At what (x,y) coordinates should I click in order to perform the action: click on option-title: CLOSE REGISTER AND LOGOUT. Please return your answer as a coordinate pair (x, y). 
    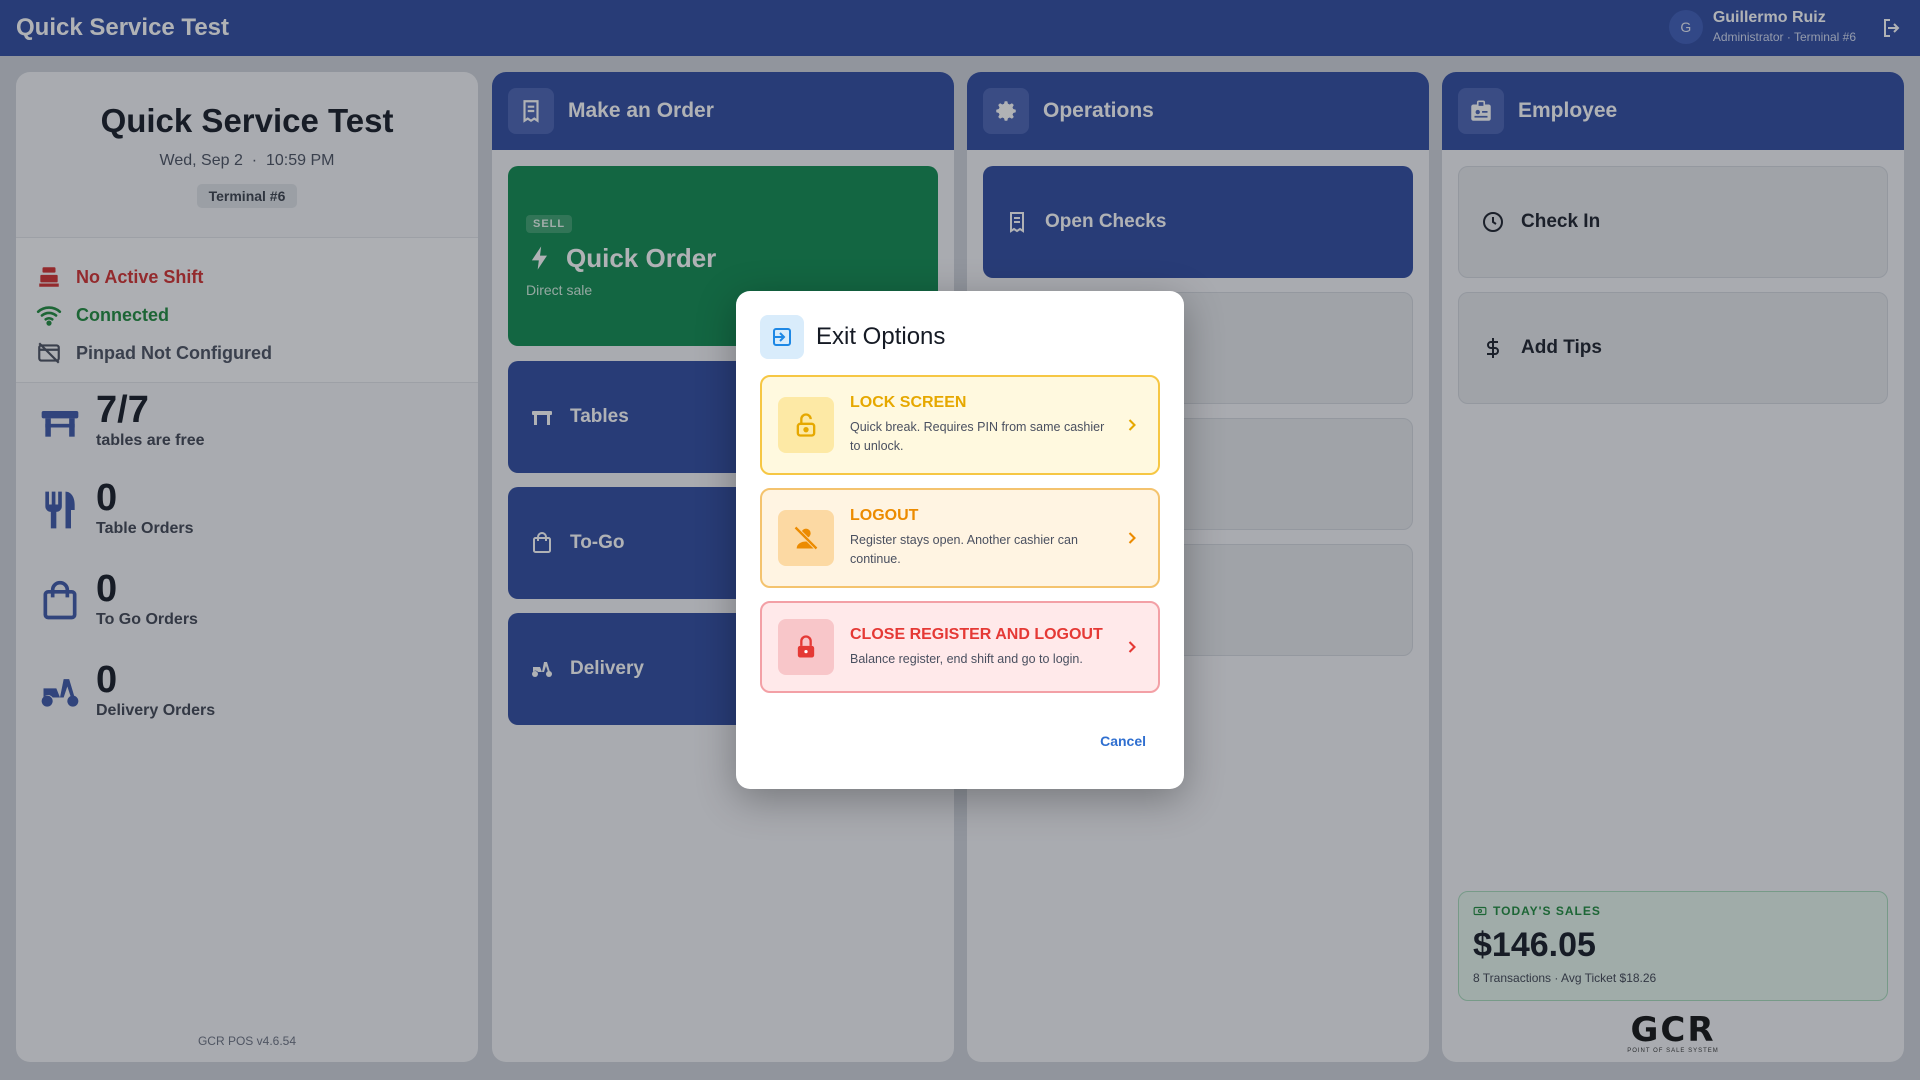
    Looking at the image, I should click on (976, 634).